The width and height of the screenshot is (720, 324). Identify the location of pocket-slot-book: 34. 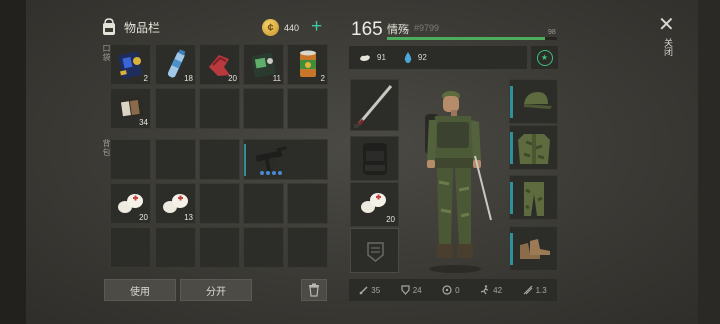
(130, 108).